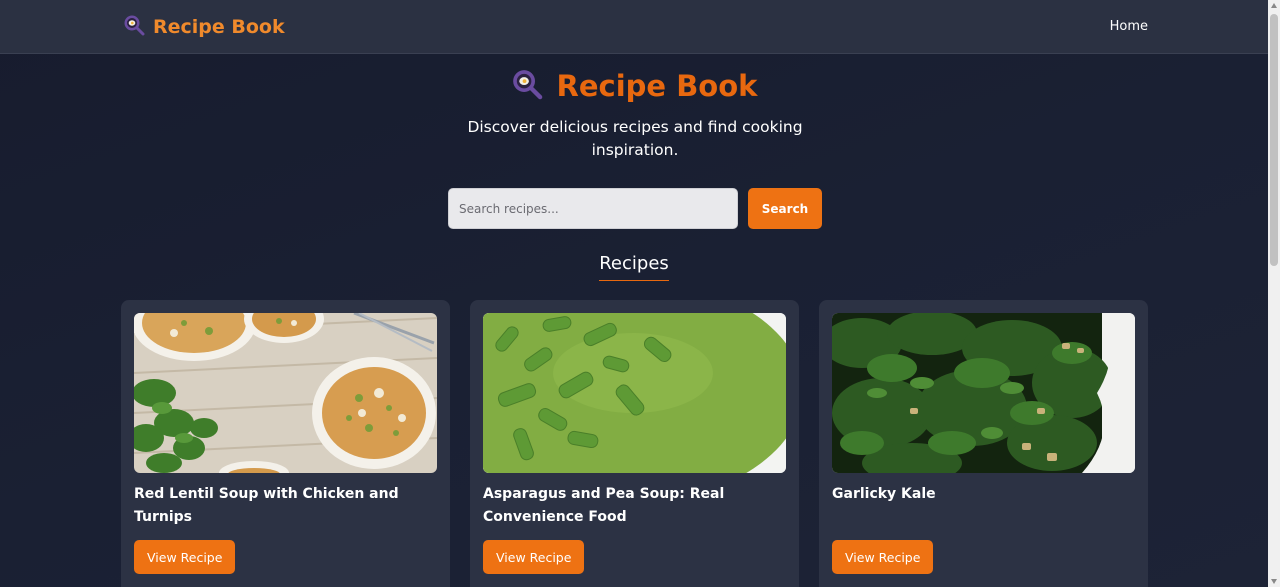 Image resolution: width=1280 pixels, height=587 pixels. What do you see at coordinates (884, 494) in the screenshot?
I see `recipe-title: Garlicky Kale` at bounding box center [884, 494].